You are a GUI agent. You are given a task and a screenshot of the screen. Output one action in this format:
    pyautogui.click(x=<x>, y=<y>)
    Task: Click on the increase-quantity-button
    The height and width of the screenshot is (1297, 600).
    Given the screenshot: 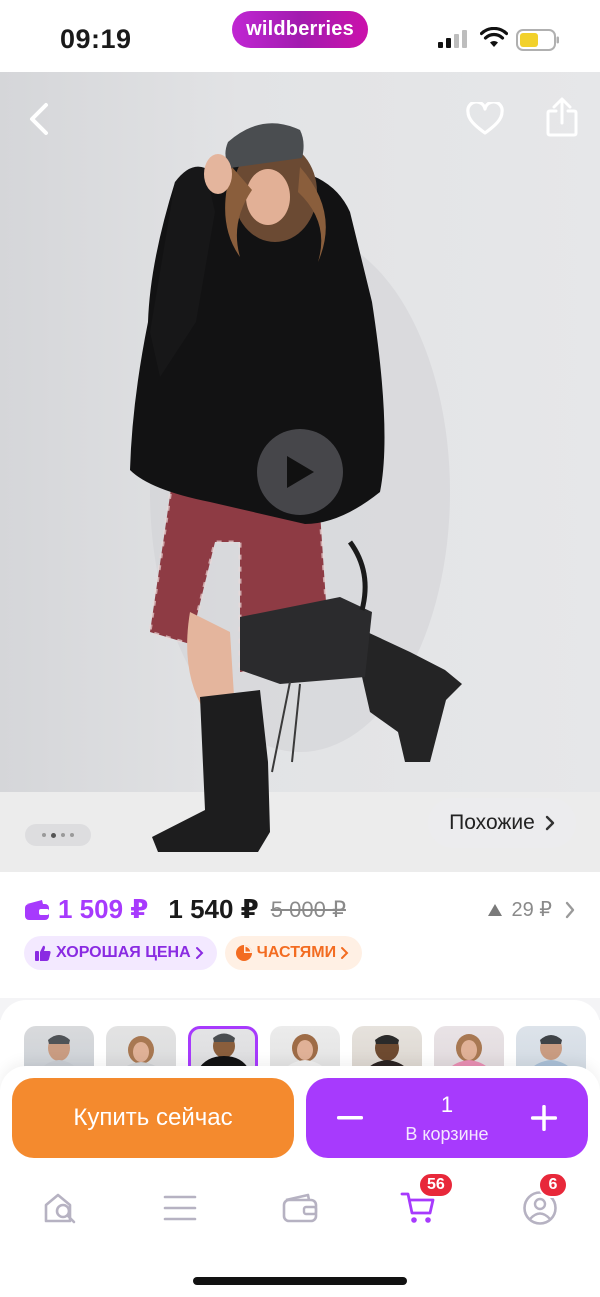 What is the action you would take?
    pyautogui.click(x=544, y=1118)
    